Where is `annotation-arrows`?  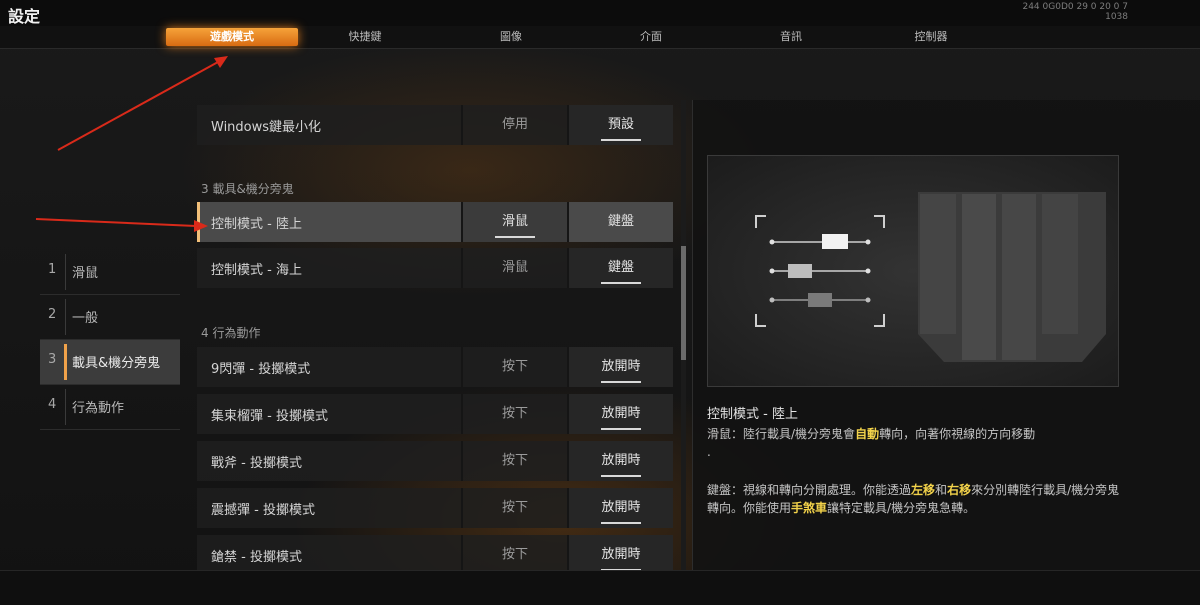 annotation-arrows is located at coordinates (131, 144).